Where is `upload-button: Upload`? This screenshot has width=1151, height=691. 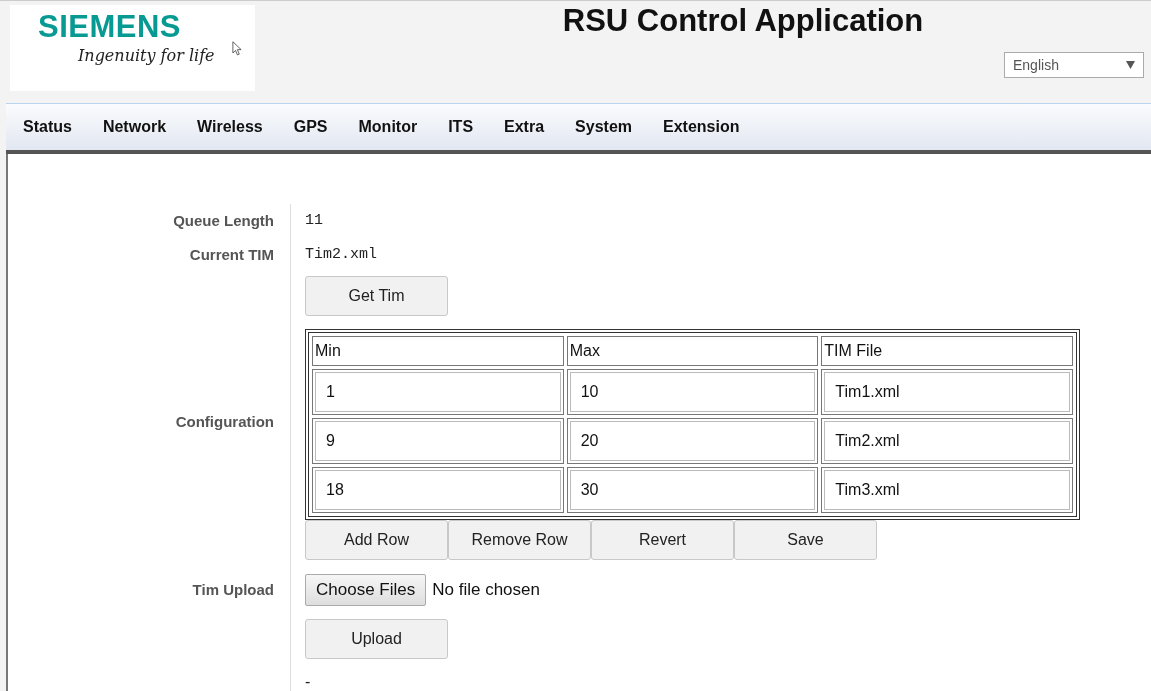 upload-button: Upload is located at coordinates (376, 639).